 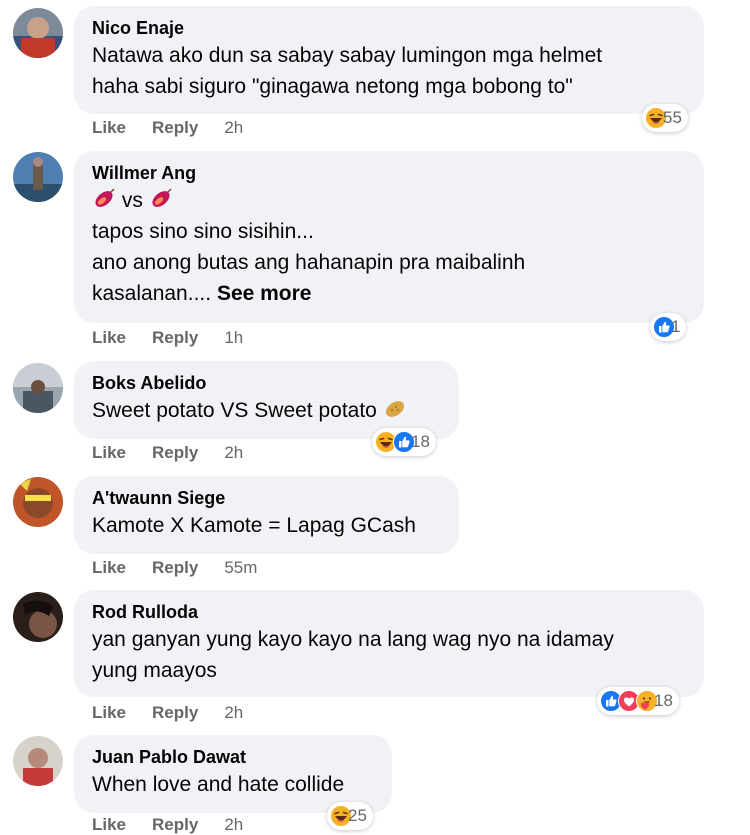 I want to click on potato-icon, so click(x=395, y=409).